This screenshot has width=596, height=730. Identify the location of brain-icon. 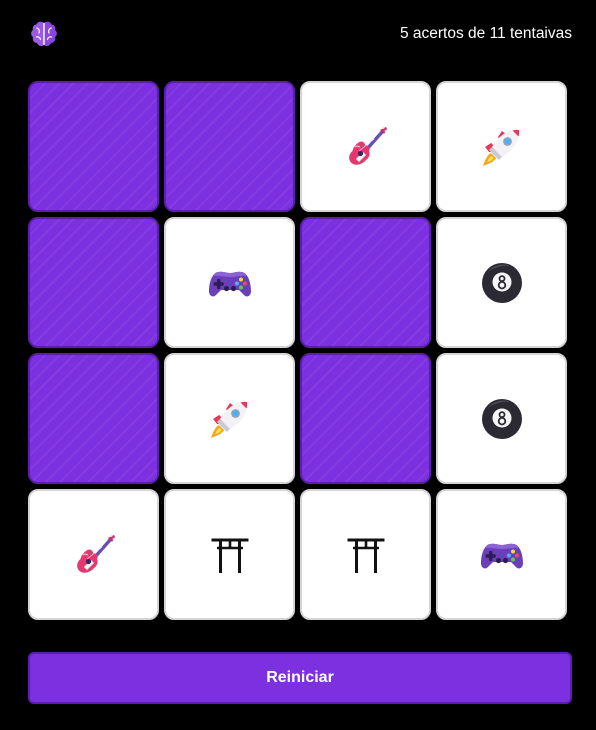
(44, 34).